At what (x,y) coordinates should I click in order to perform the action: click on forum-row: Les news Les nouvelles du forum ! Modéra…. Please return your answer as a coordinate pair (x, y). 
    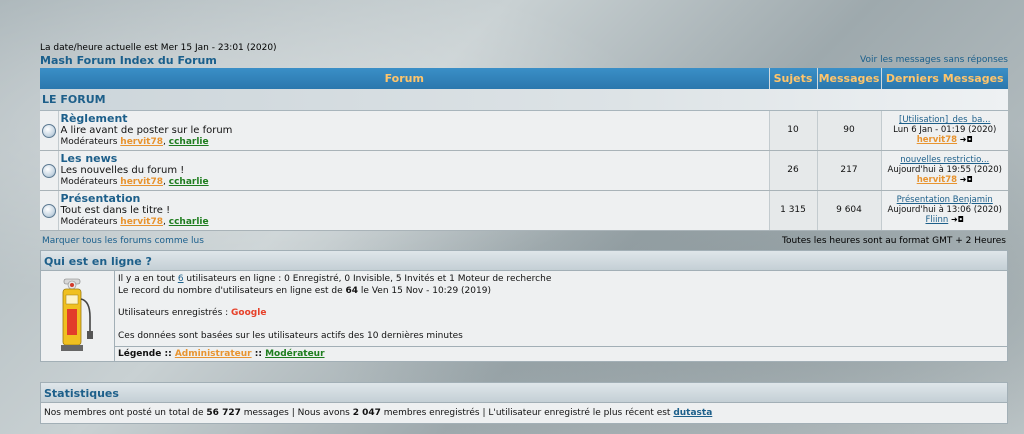
    Looking at the image, I should click on (524, 170).